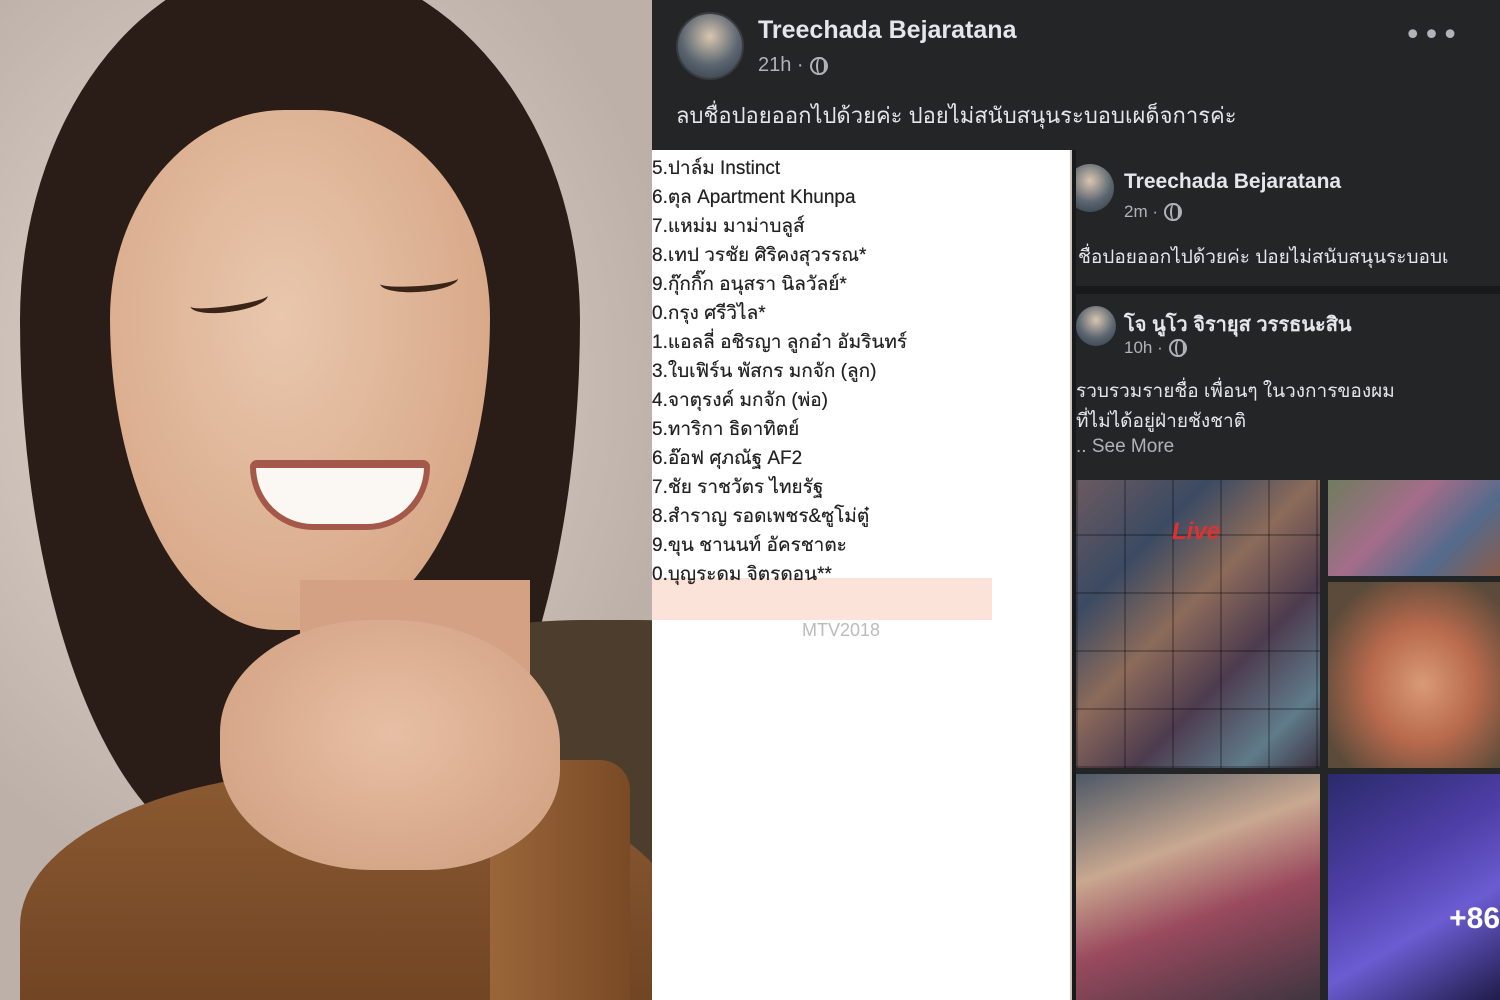 This screenshot has height=1000, width=1500. I want to click on nested-post-author: Treechada Bejaratana, so click(1232, 182).